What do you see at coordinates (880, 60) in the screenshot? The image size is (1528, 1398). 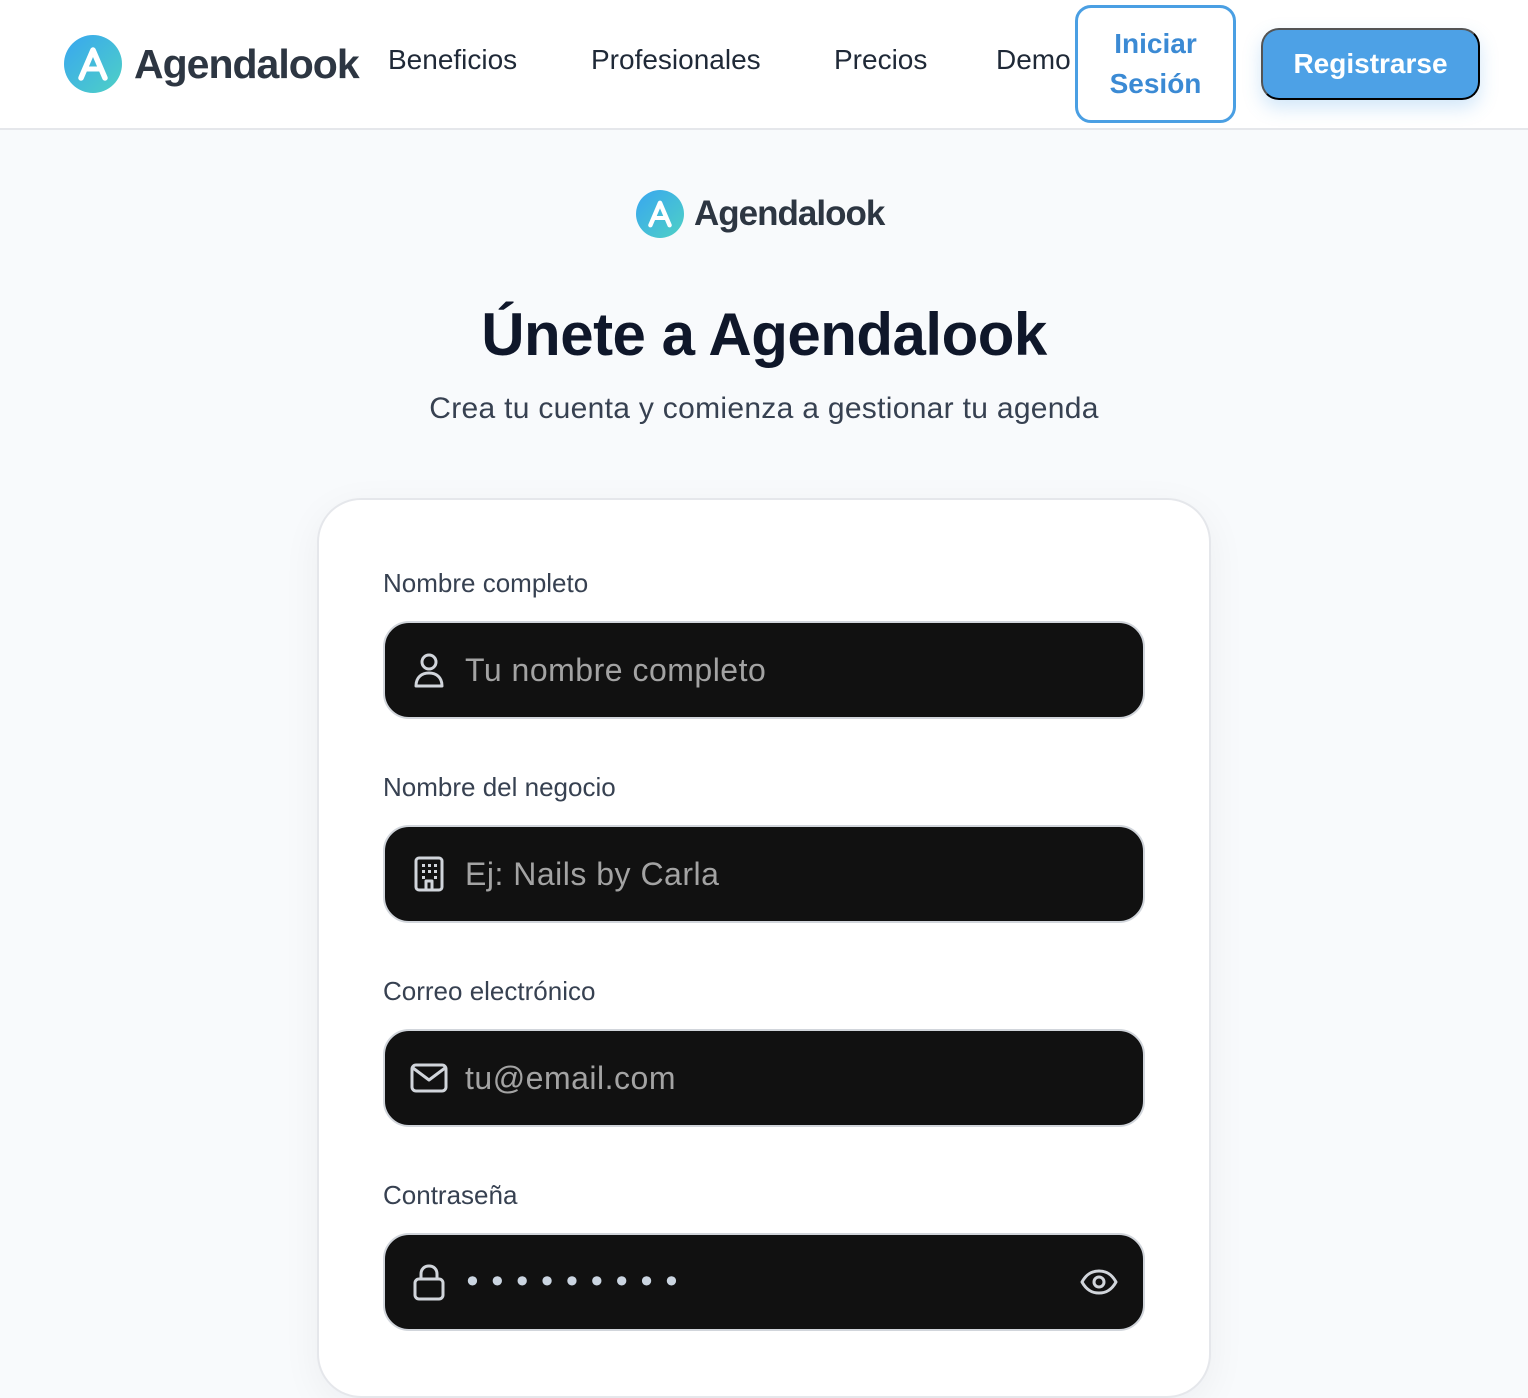 I see `nav-link-precios: Precios` at bounding box center [880, 60].